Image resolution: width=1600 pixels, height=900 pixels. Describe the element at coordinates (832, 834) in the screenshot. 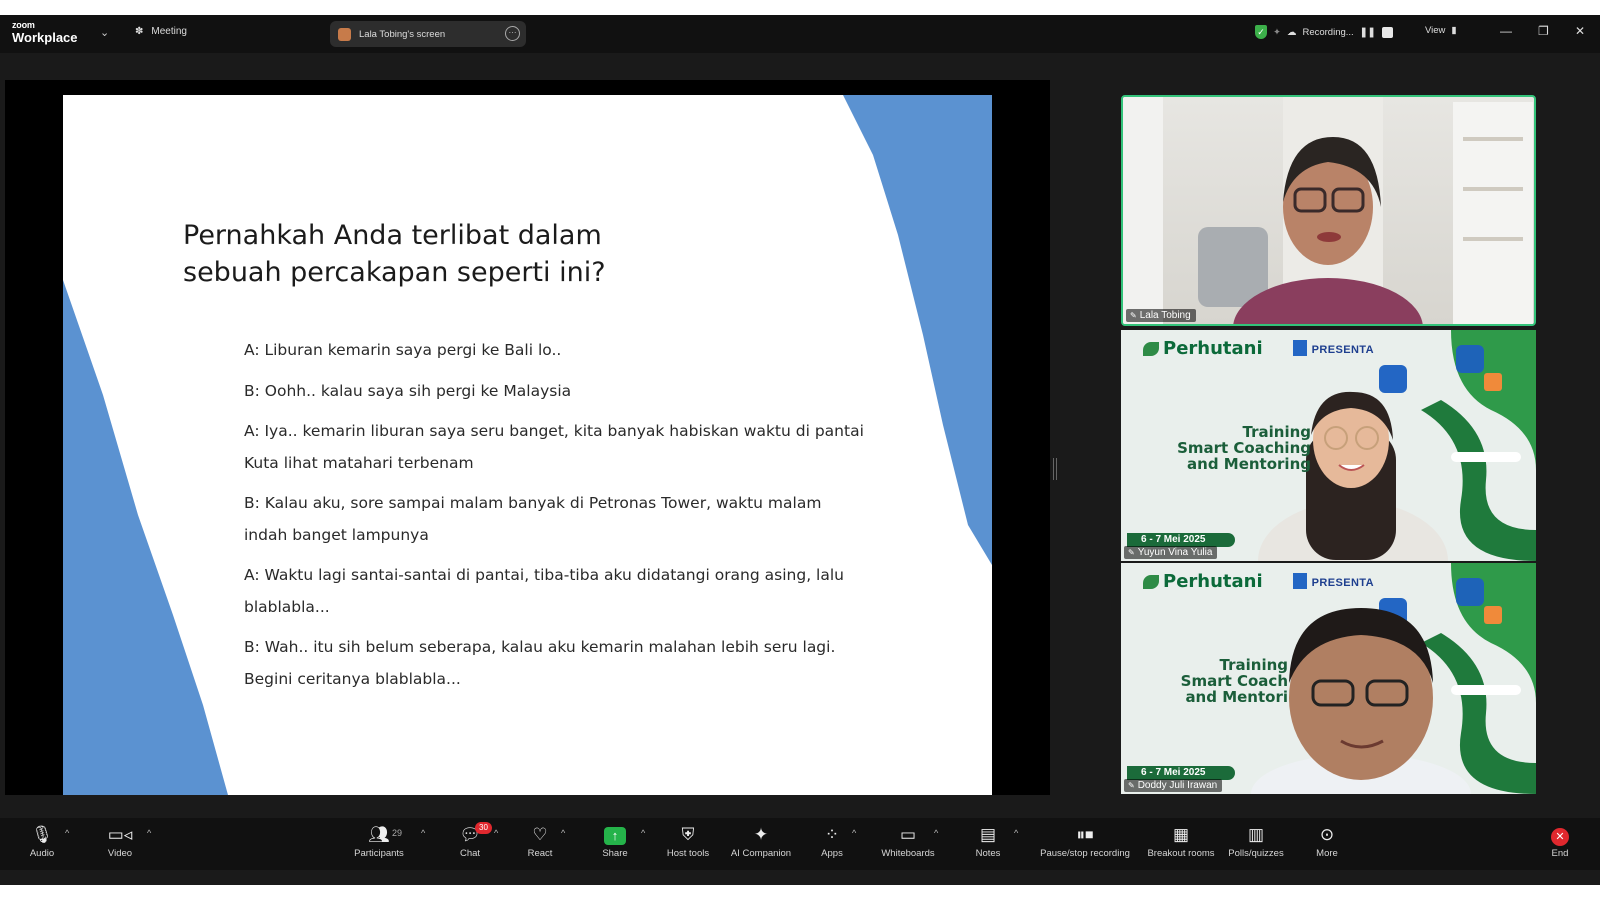

I see `apps-icon: ⁘` at that location.